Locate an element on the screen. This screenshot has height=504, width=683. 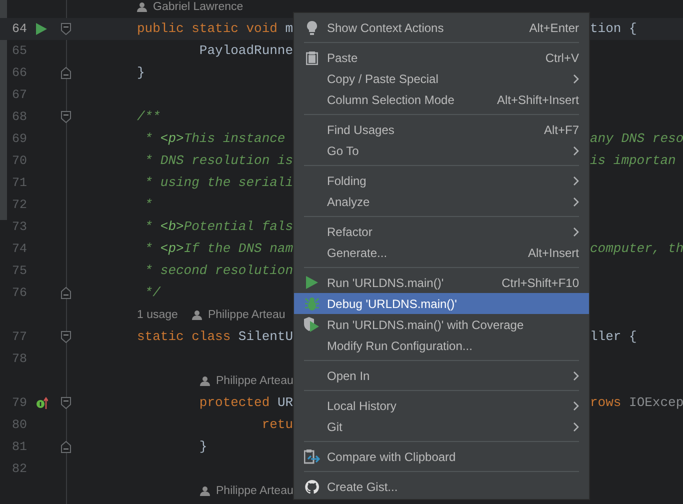
line-number: 80 is located at coordinates (18, 425).